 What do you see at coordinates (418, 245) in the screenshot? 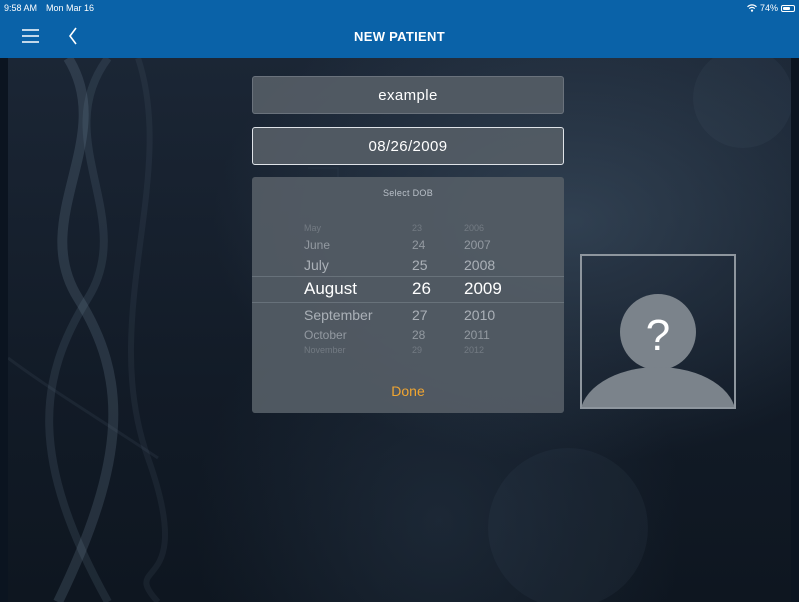
I see `day-option: 24` at bounding box center [418, 245].